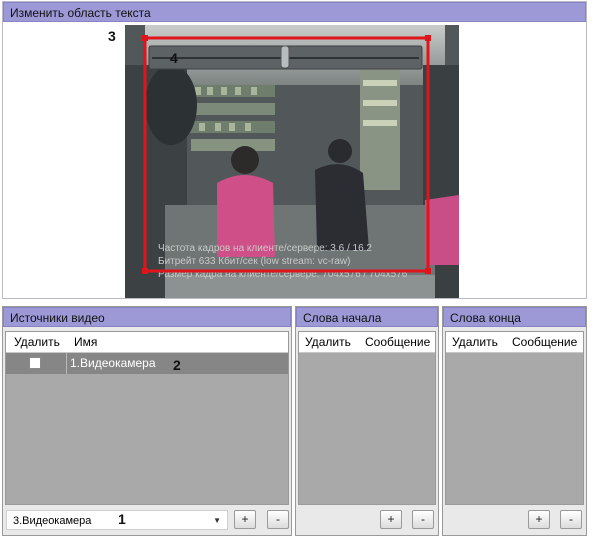 The image size is (592, 539). What do you see at coordinates (147, 317) in the screenshot?
I see `panel-title: Источники видео` at bounding box center [147, 317].